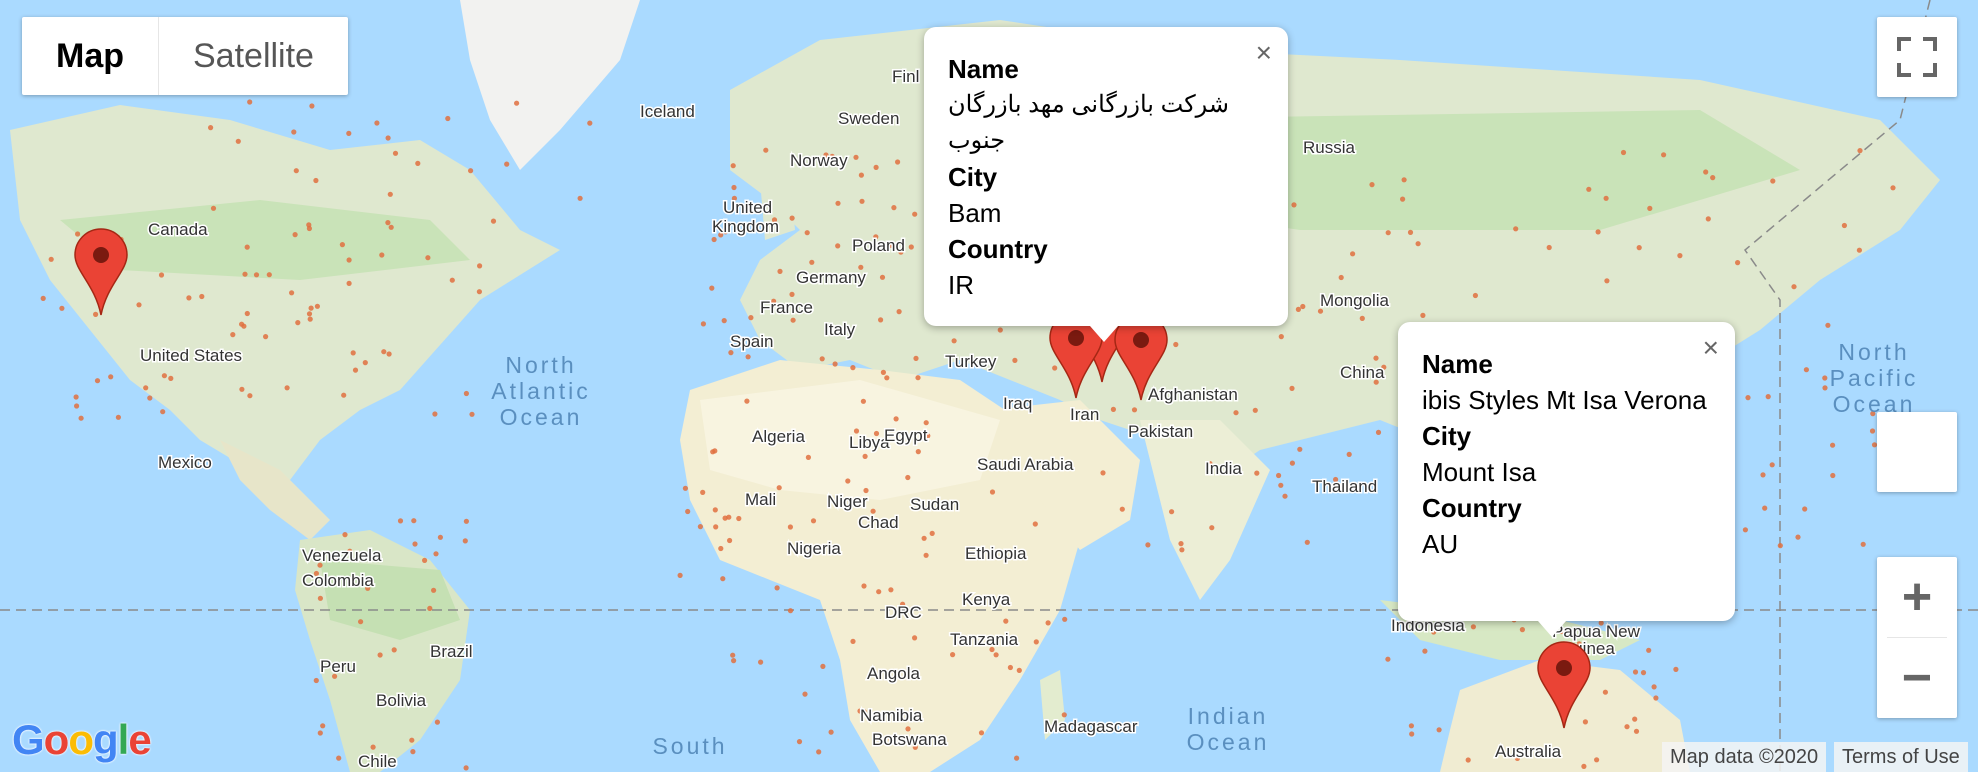 The width and height of the screenshot is (1978, 772). What do you see at coordinates (253, 56) in the screenshot?
I see `map-type-satellite-button: Satellite` at bounding box center [253, 56].